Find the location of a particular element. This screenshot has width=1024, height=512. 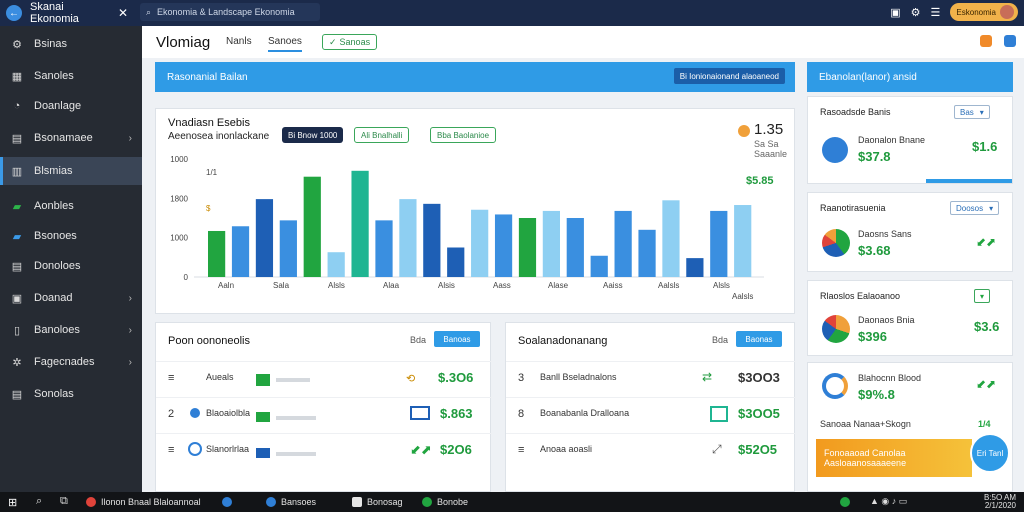

period-select: Doosos ▾ is located at coordinates (975, 208).